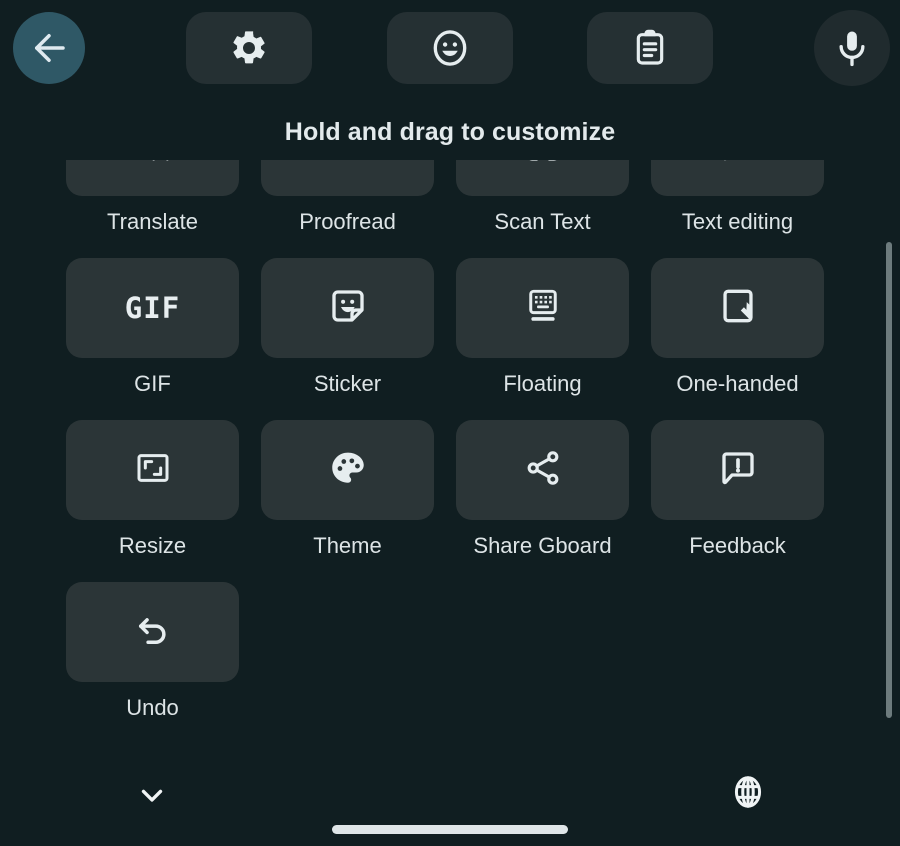 This screenshot has width=900, height=846. I want to click on resize-icon, so click(153, 470).